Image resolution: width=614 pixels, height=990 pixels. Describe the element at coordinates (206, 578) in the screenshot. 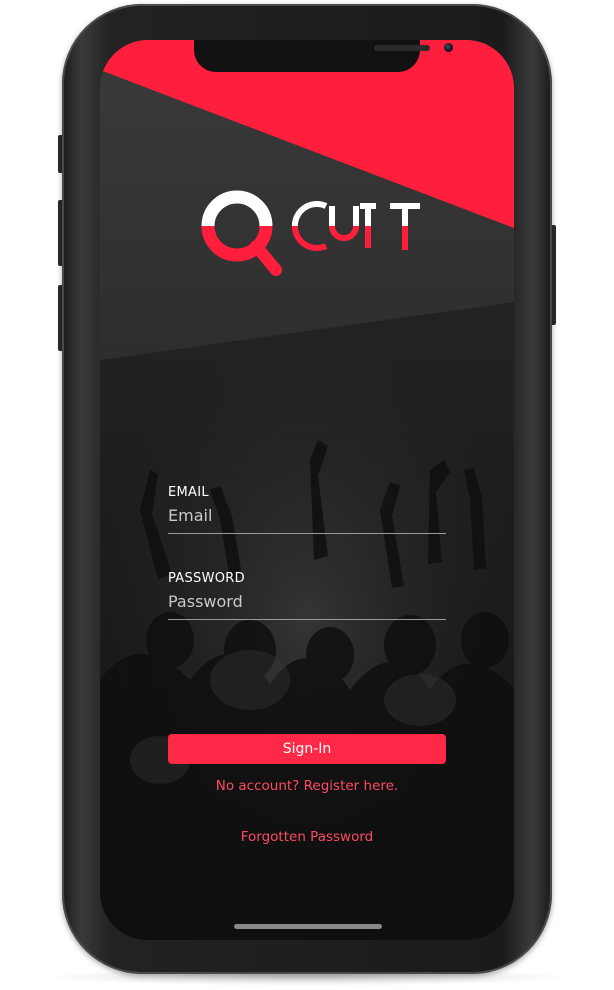

I see `password-label: PASSWORD` at that location.